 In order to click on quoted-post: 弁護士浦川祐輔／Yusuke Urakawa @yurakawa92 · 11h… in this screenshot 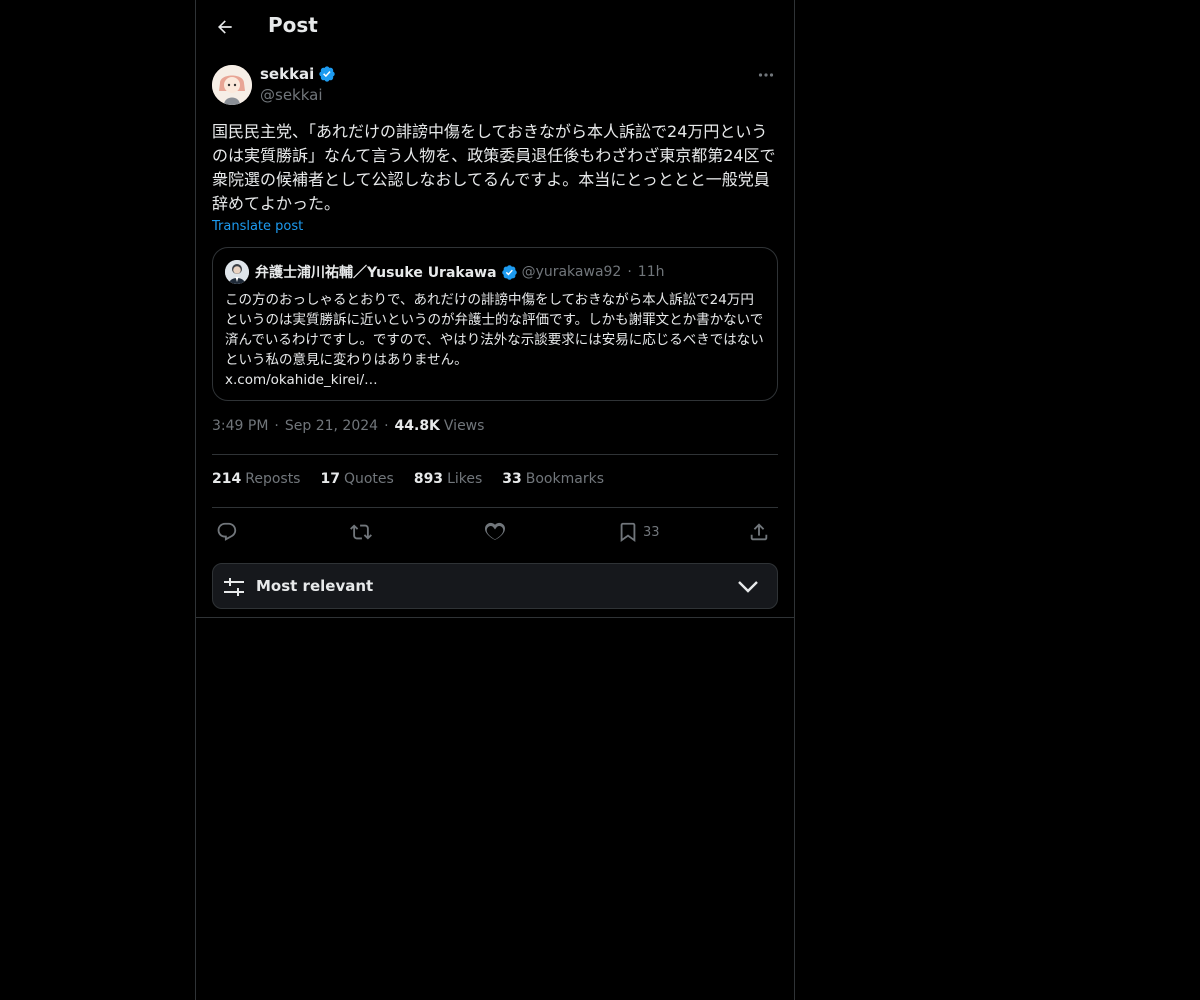, I will do `click(495, 324)`.